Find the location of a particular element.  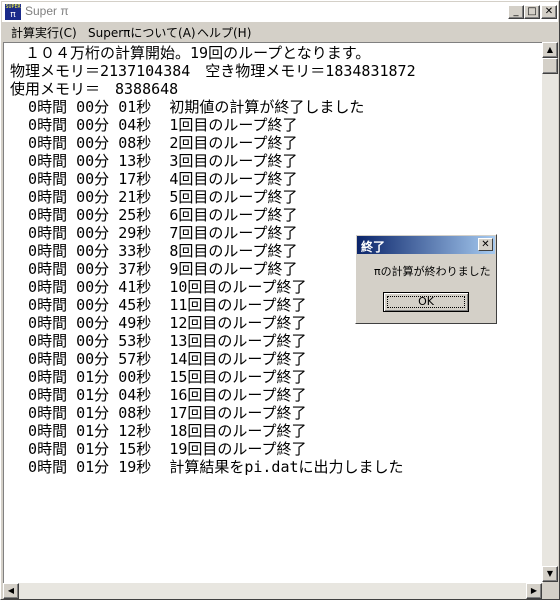

scroll-left-button: ◀ is located at coordinates (11, 591).